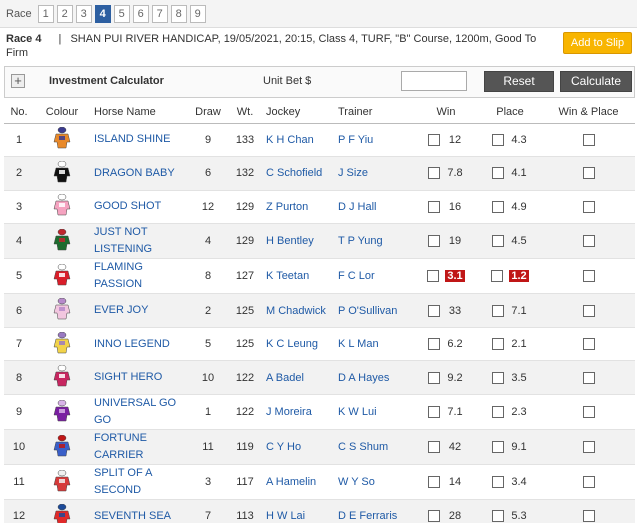 Image resolution: width=637 pixels, height=523 pixels. I want to click on trainer-link: D J Hall, so click(357, 207).